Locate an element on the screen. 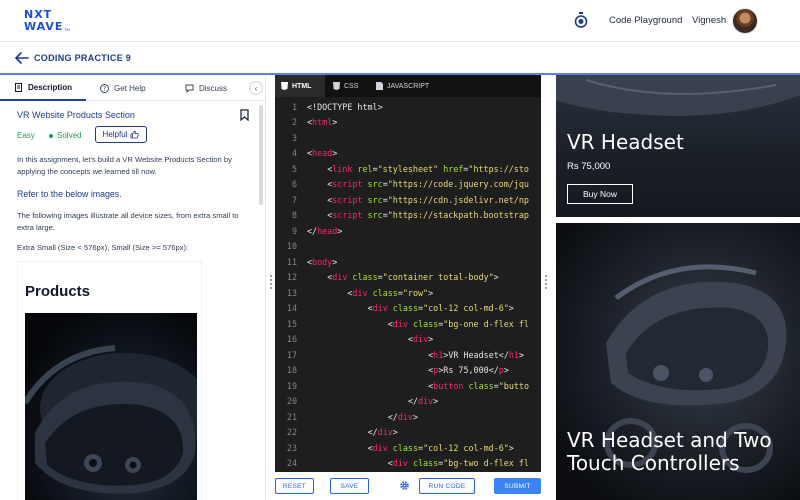 The image size is (800, 500). line-number: 21 is located at coordinates (291, 416).